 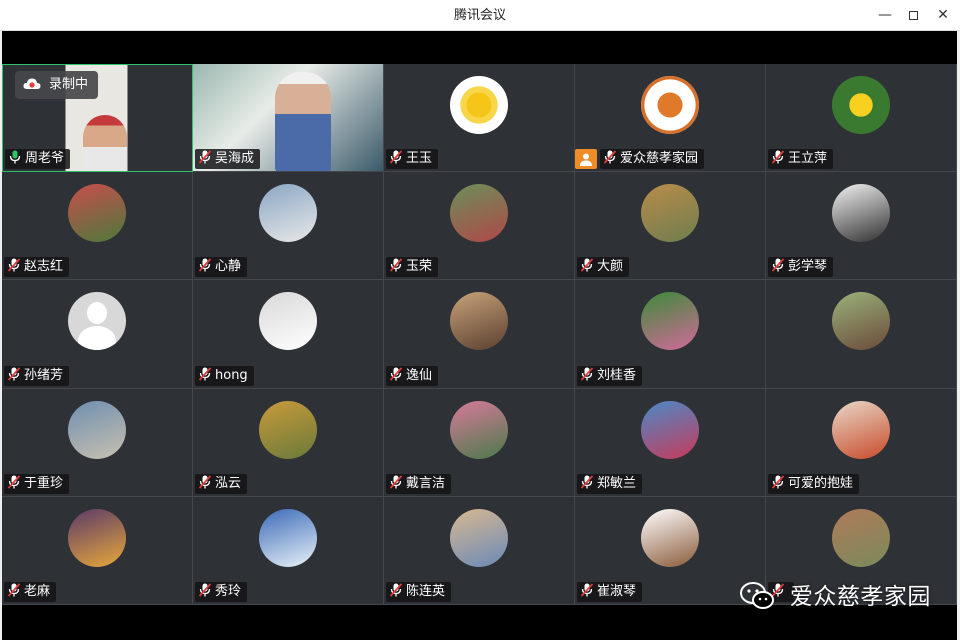 I want to click on participant-tile, so click(x=861, y=334).